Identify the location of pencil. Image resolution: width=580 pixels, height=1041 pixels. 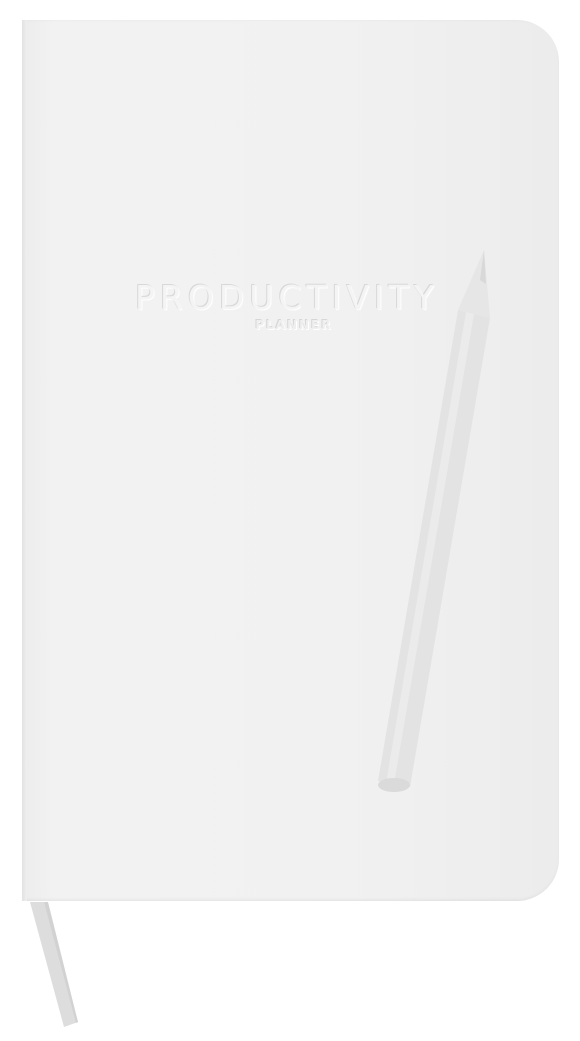
(434, 521).